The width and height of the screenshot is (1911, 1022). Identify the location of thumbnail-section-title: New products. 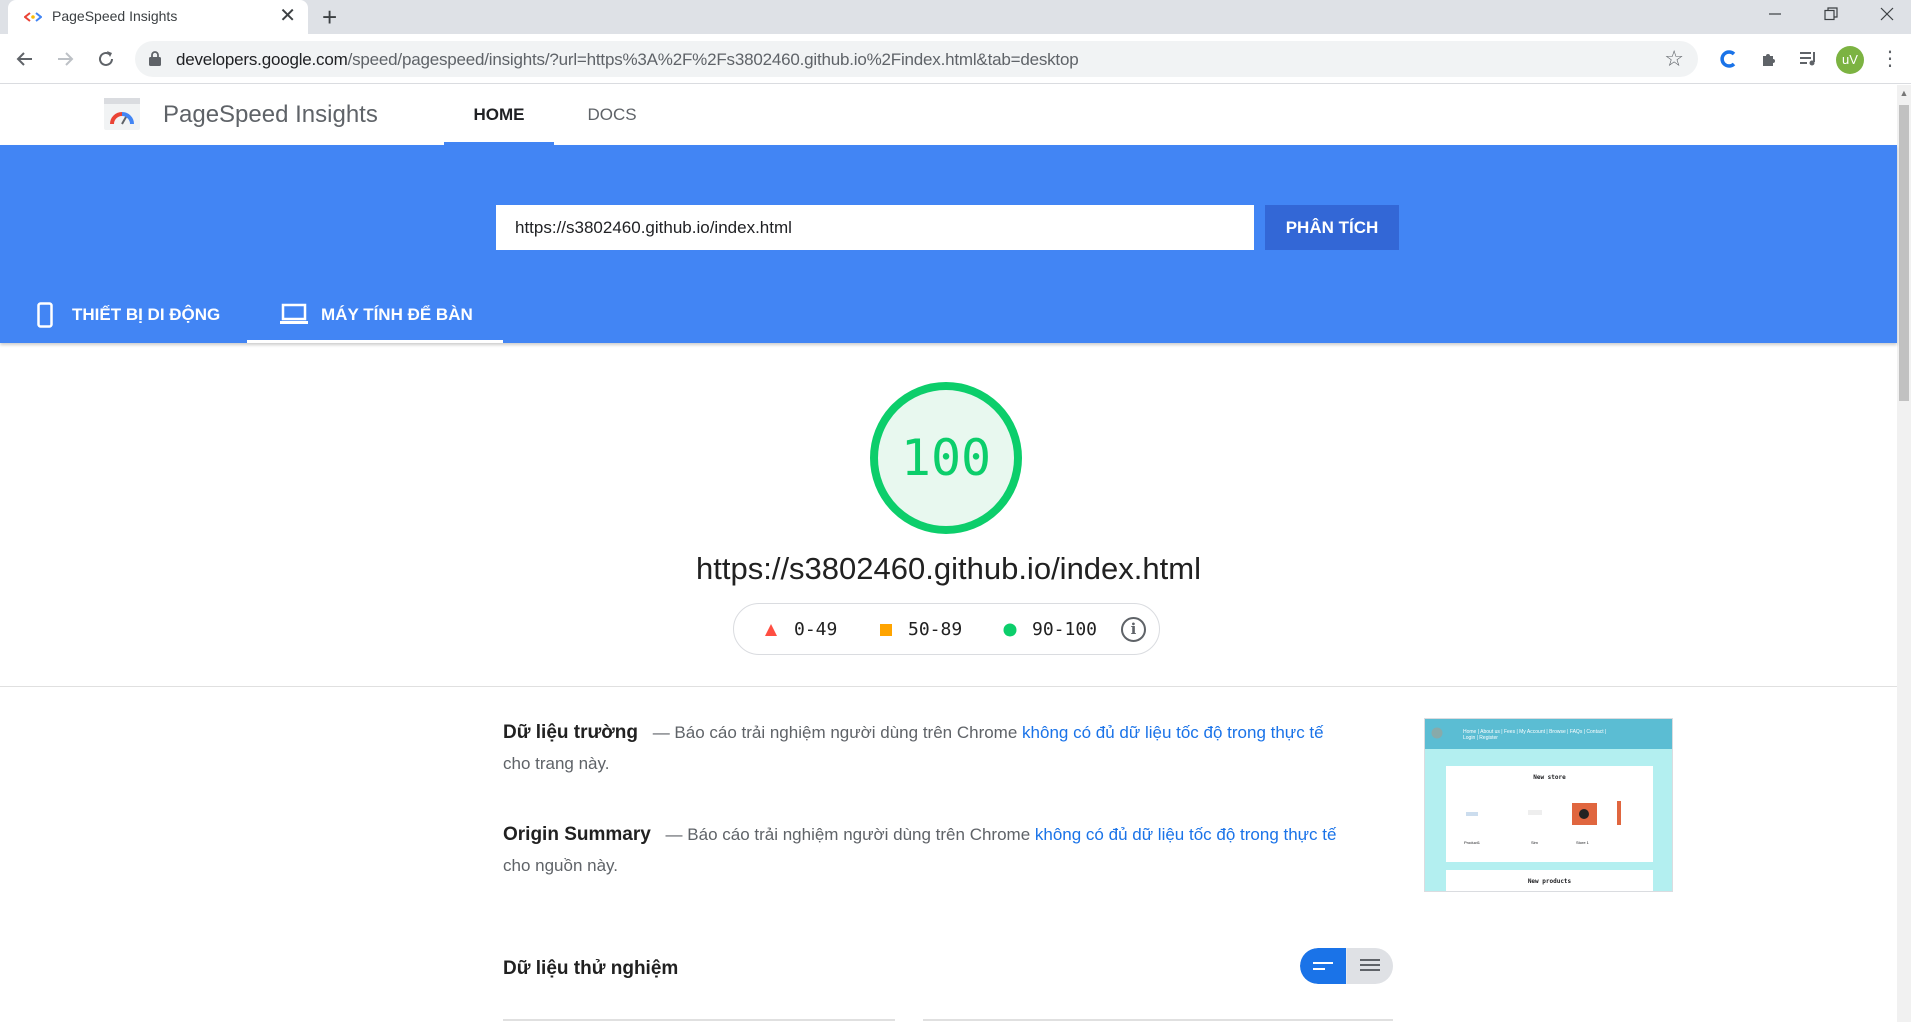
(1549, 881).